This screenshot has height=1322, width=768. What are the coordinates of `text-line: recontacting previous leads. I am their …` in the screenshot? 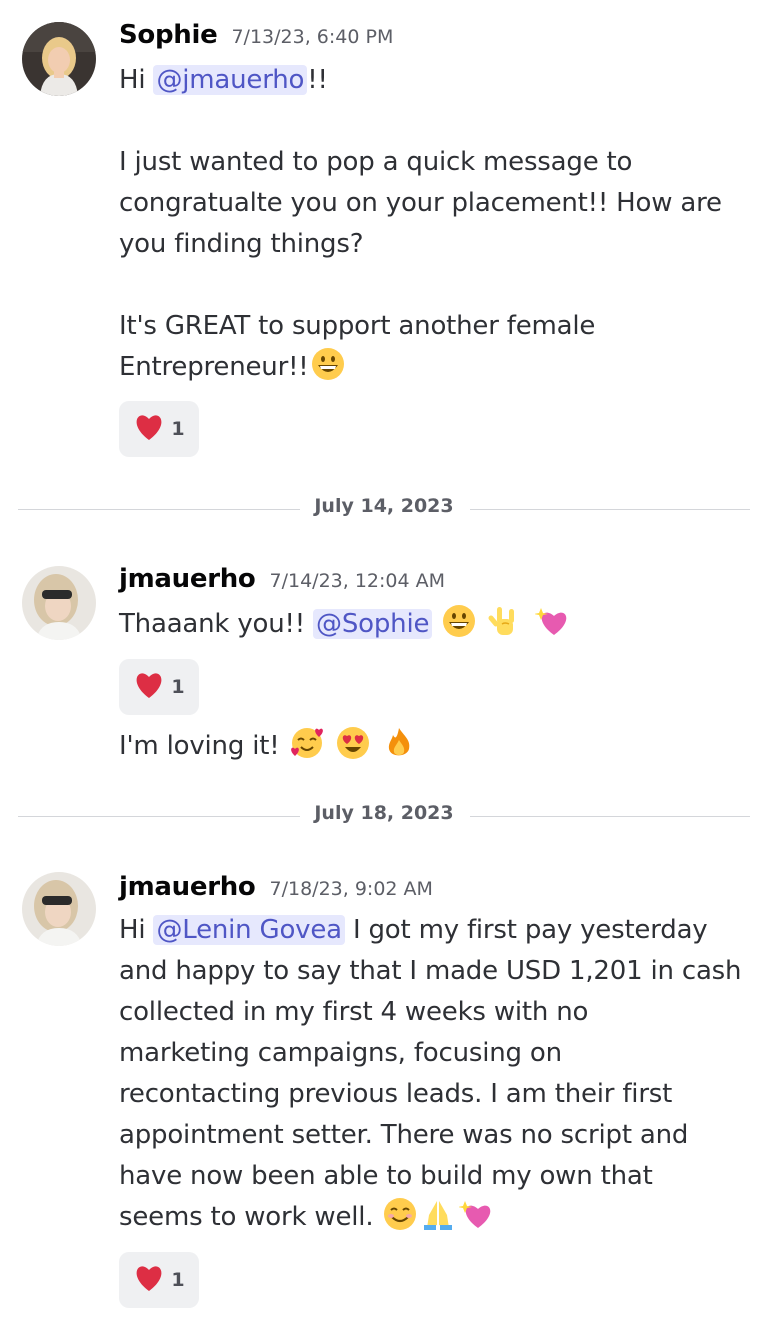 It's located at (396, 1094).